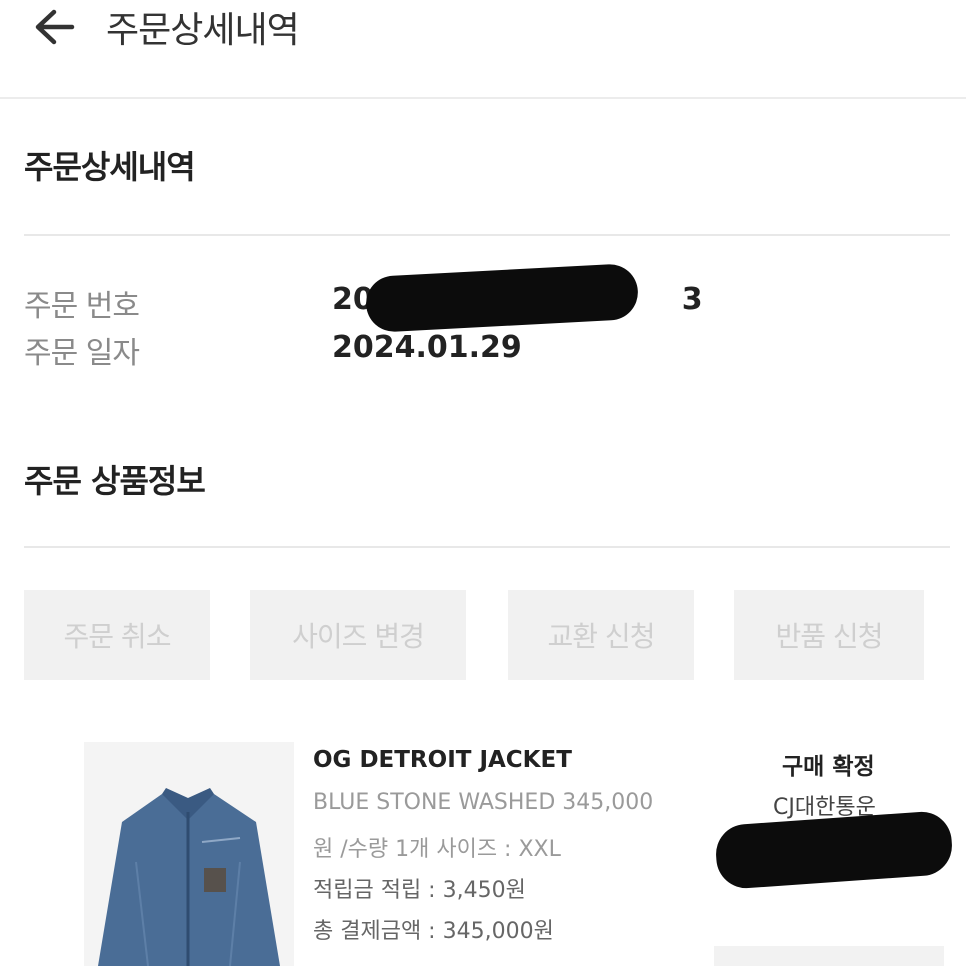 The width and height of the screenshot is (966, 966). I want to click on change-size-button: 사이즈 변경, so click(358, 635).